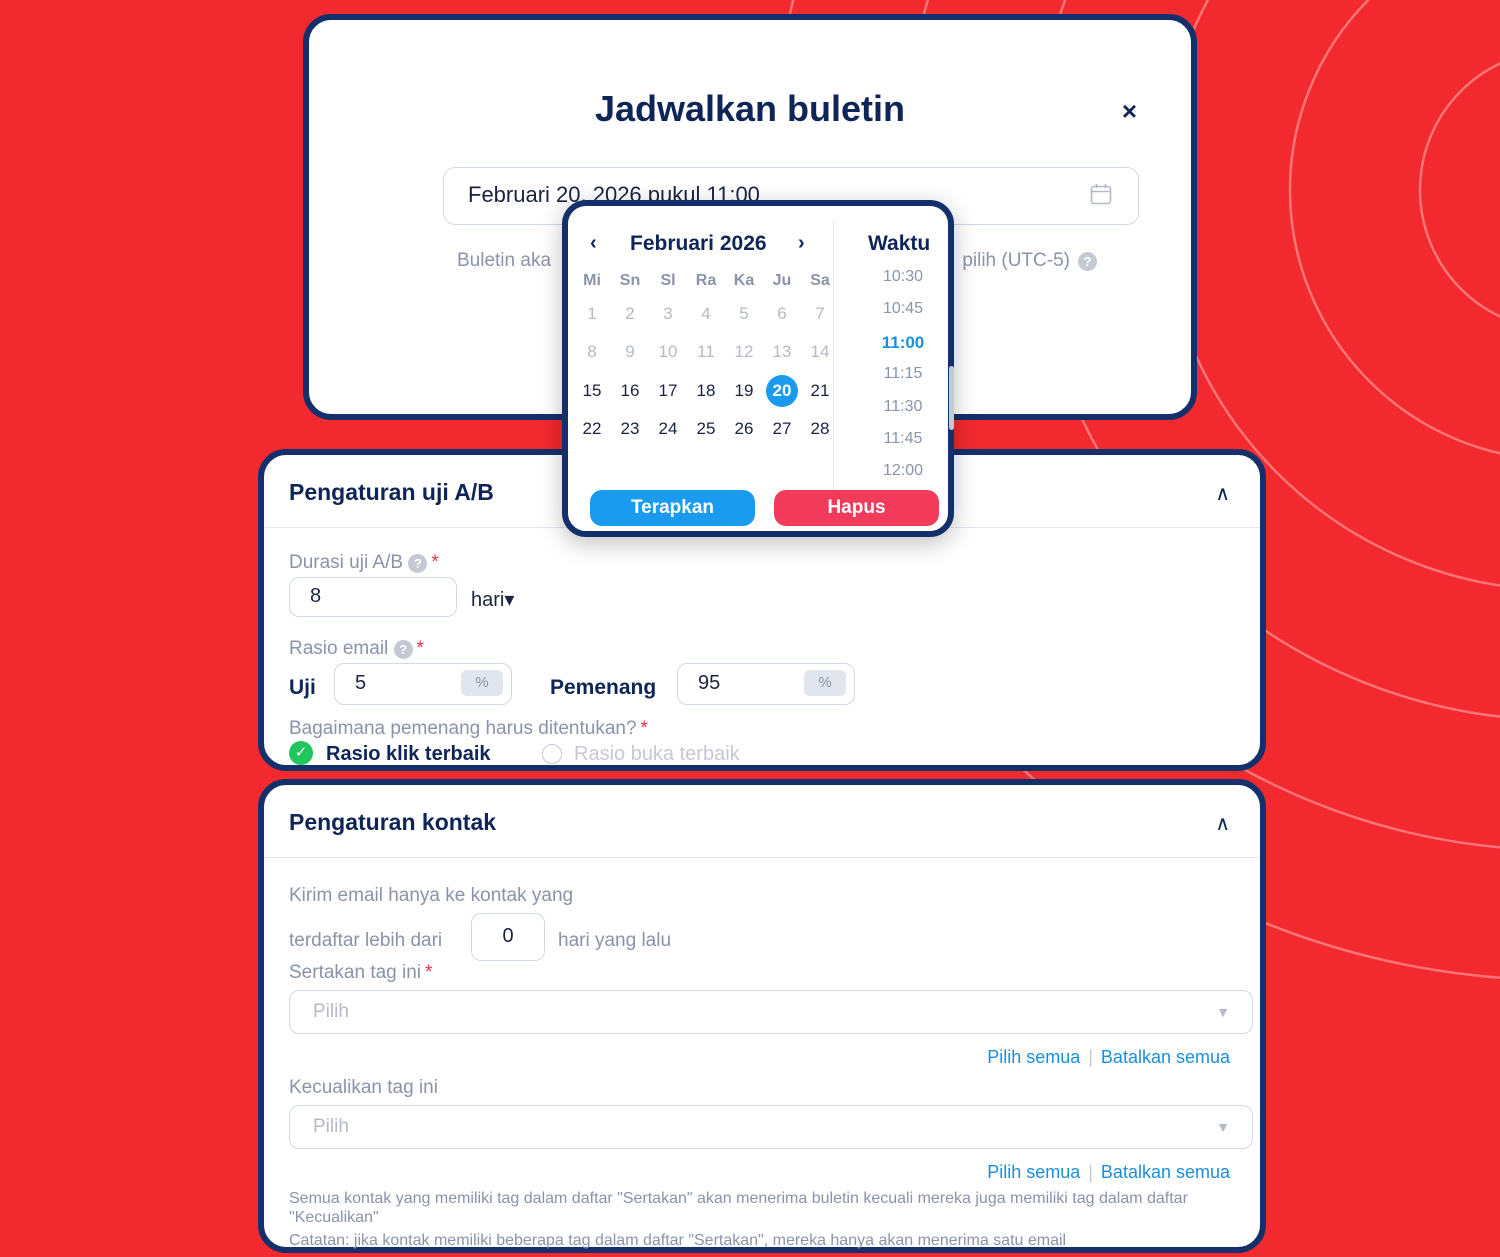 The height and width of the screenshot is (1257, 1500). What do you see at coordinates (592, 280) in the screenshot?
I see `weekday-label: Mi` at bounding box center [592, 280].